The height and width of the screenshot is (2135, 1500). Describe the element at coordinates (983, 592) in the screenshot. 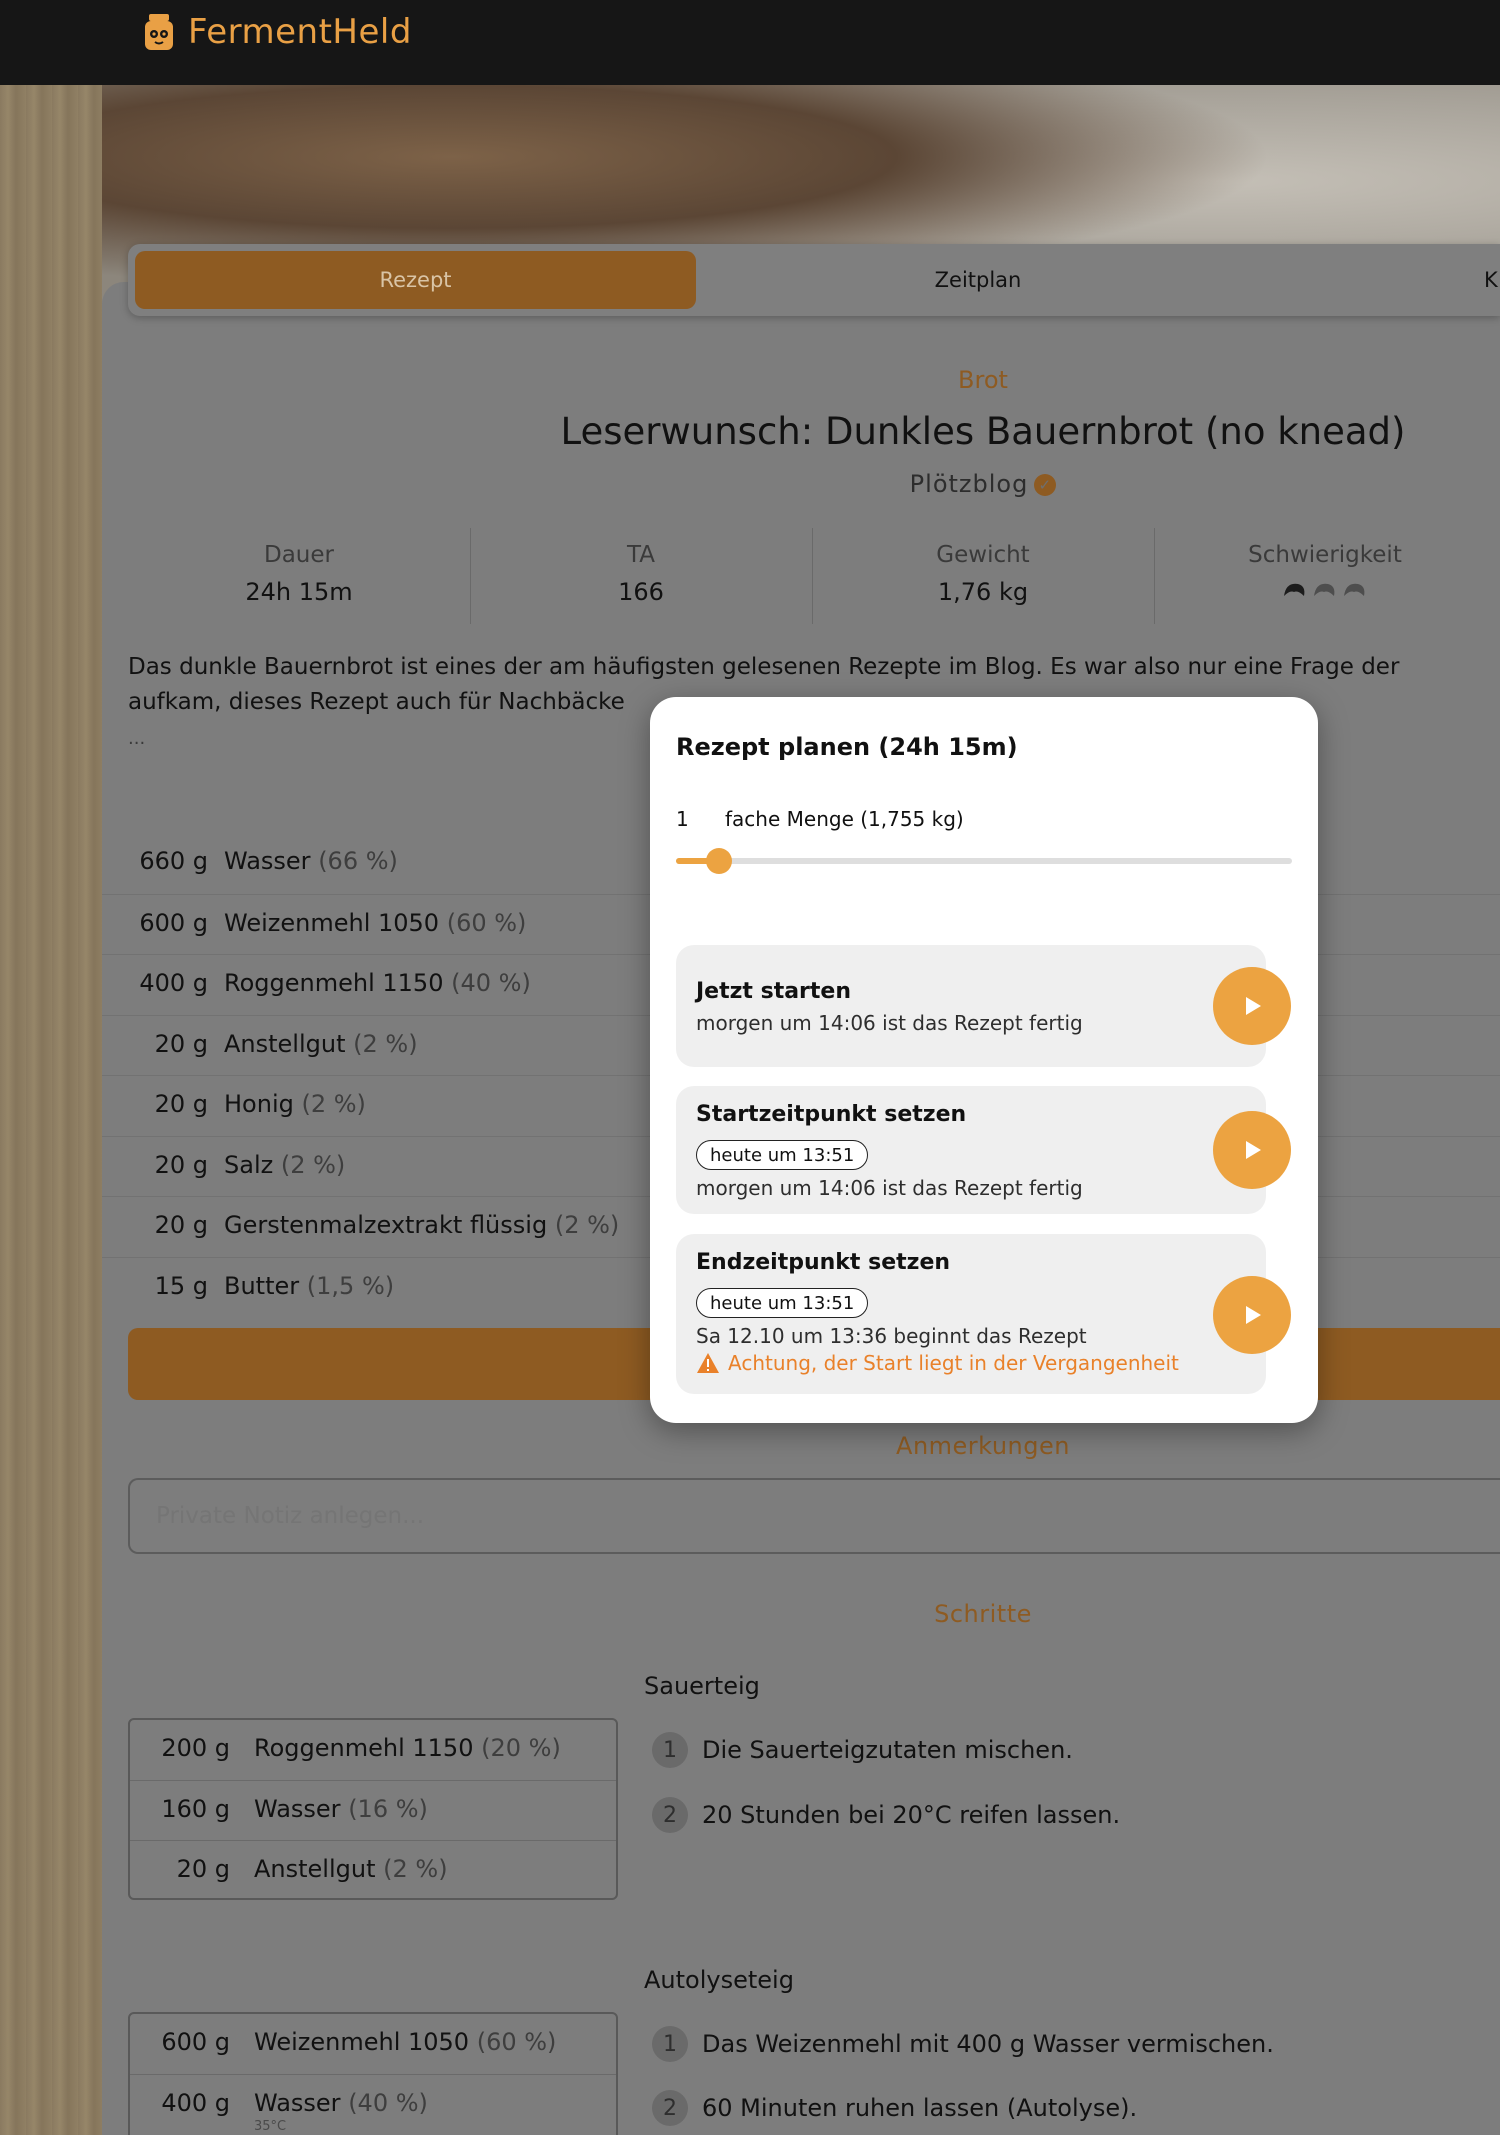

I see `stat-value: 1,76 kg` at that location.